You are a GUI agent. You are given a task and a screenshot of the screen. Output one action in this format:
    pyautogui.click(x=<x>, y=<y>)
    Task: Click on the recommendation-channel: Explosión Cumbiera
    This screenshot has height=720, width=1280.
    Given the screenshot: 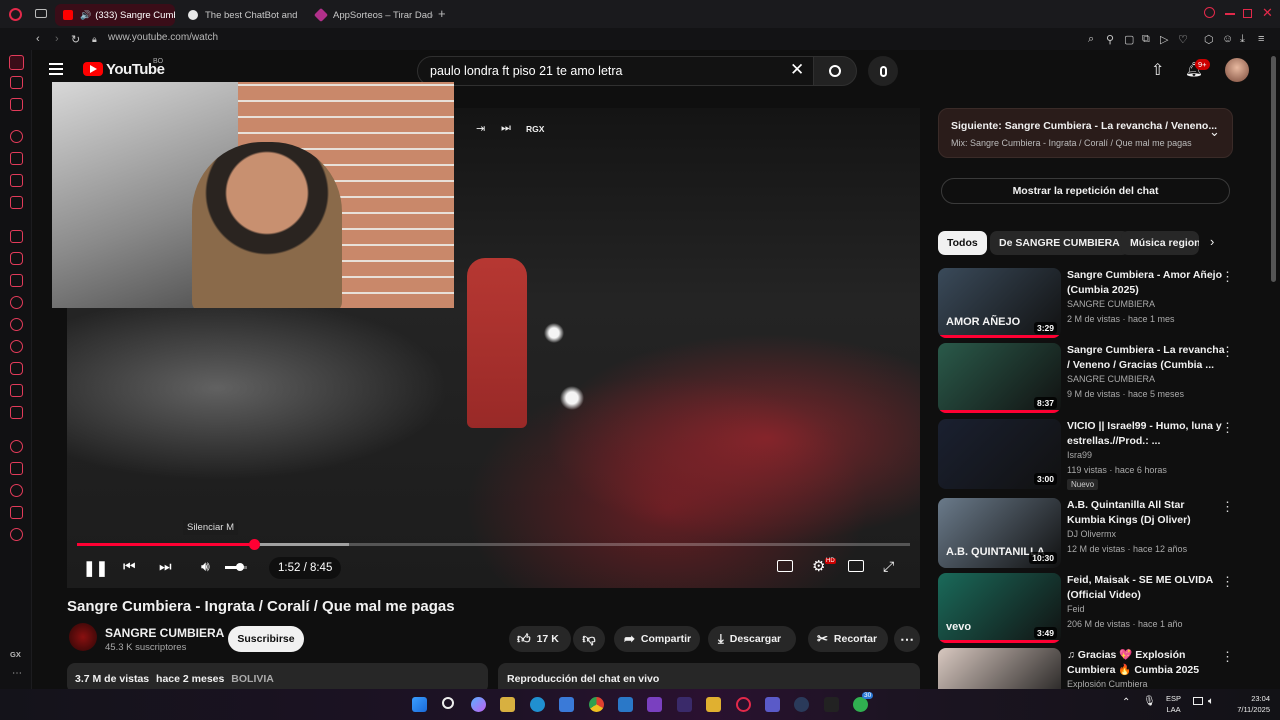 What is the action you would take?
    pyautogui.click(x=1107, y=684)
    